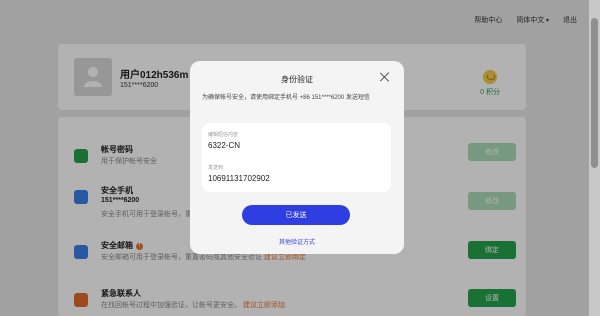 This screenshot has width=600, height=316. What do you see at coordinates (216, 168) in the screenshot?
I see `send-to-label: 发送到` at bounding box center [216, 168].